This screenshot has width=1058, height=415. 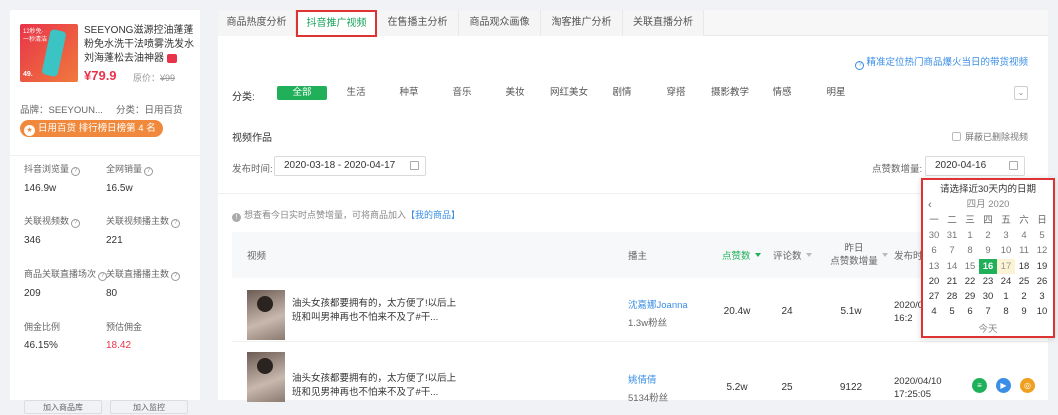 What do you see at coordinates (418, 23) in the screenshot?
I see `tab-selling-authors: 在售播主分析` at bounding box center [418, 23].